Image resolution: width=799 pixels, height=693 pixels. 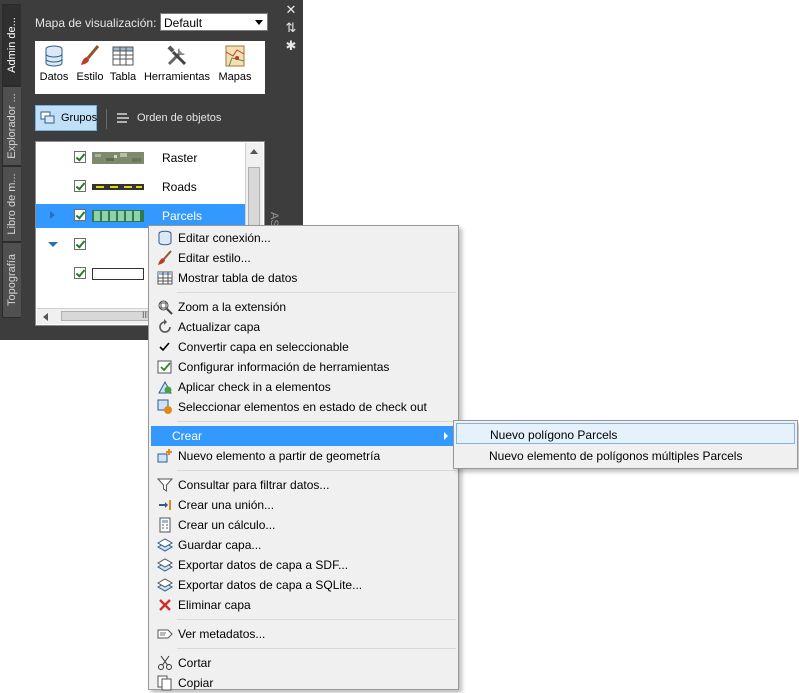 I want to click on scroll-up-icon, so click(x=254, y=151).